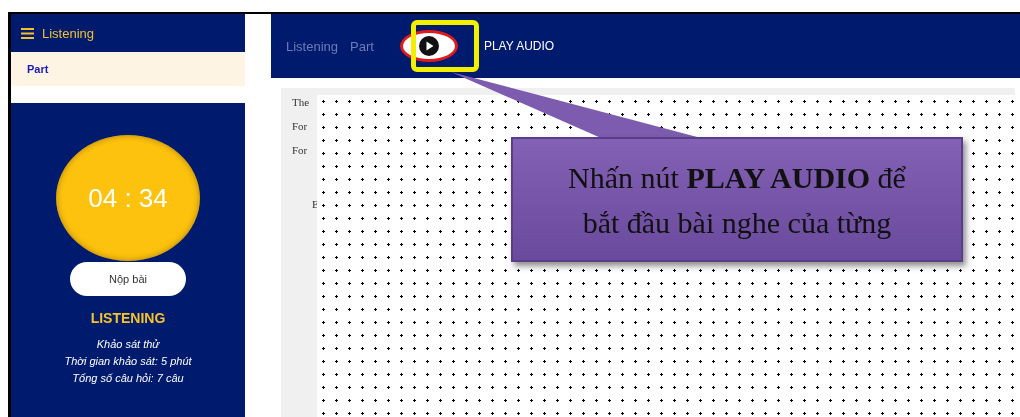  I want to click on callout-text: Nhấn nút PLAY AUDIO để bắt đầu bài nghe của từng, so click(737, 199).